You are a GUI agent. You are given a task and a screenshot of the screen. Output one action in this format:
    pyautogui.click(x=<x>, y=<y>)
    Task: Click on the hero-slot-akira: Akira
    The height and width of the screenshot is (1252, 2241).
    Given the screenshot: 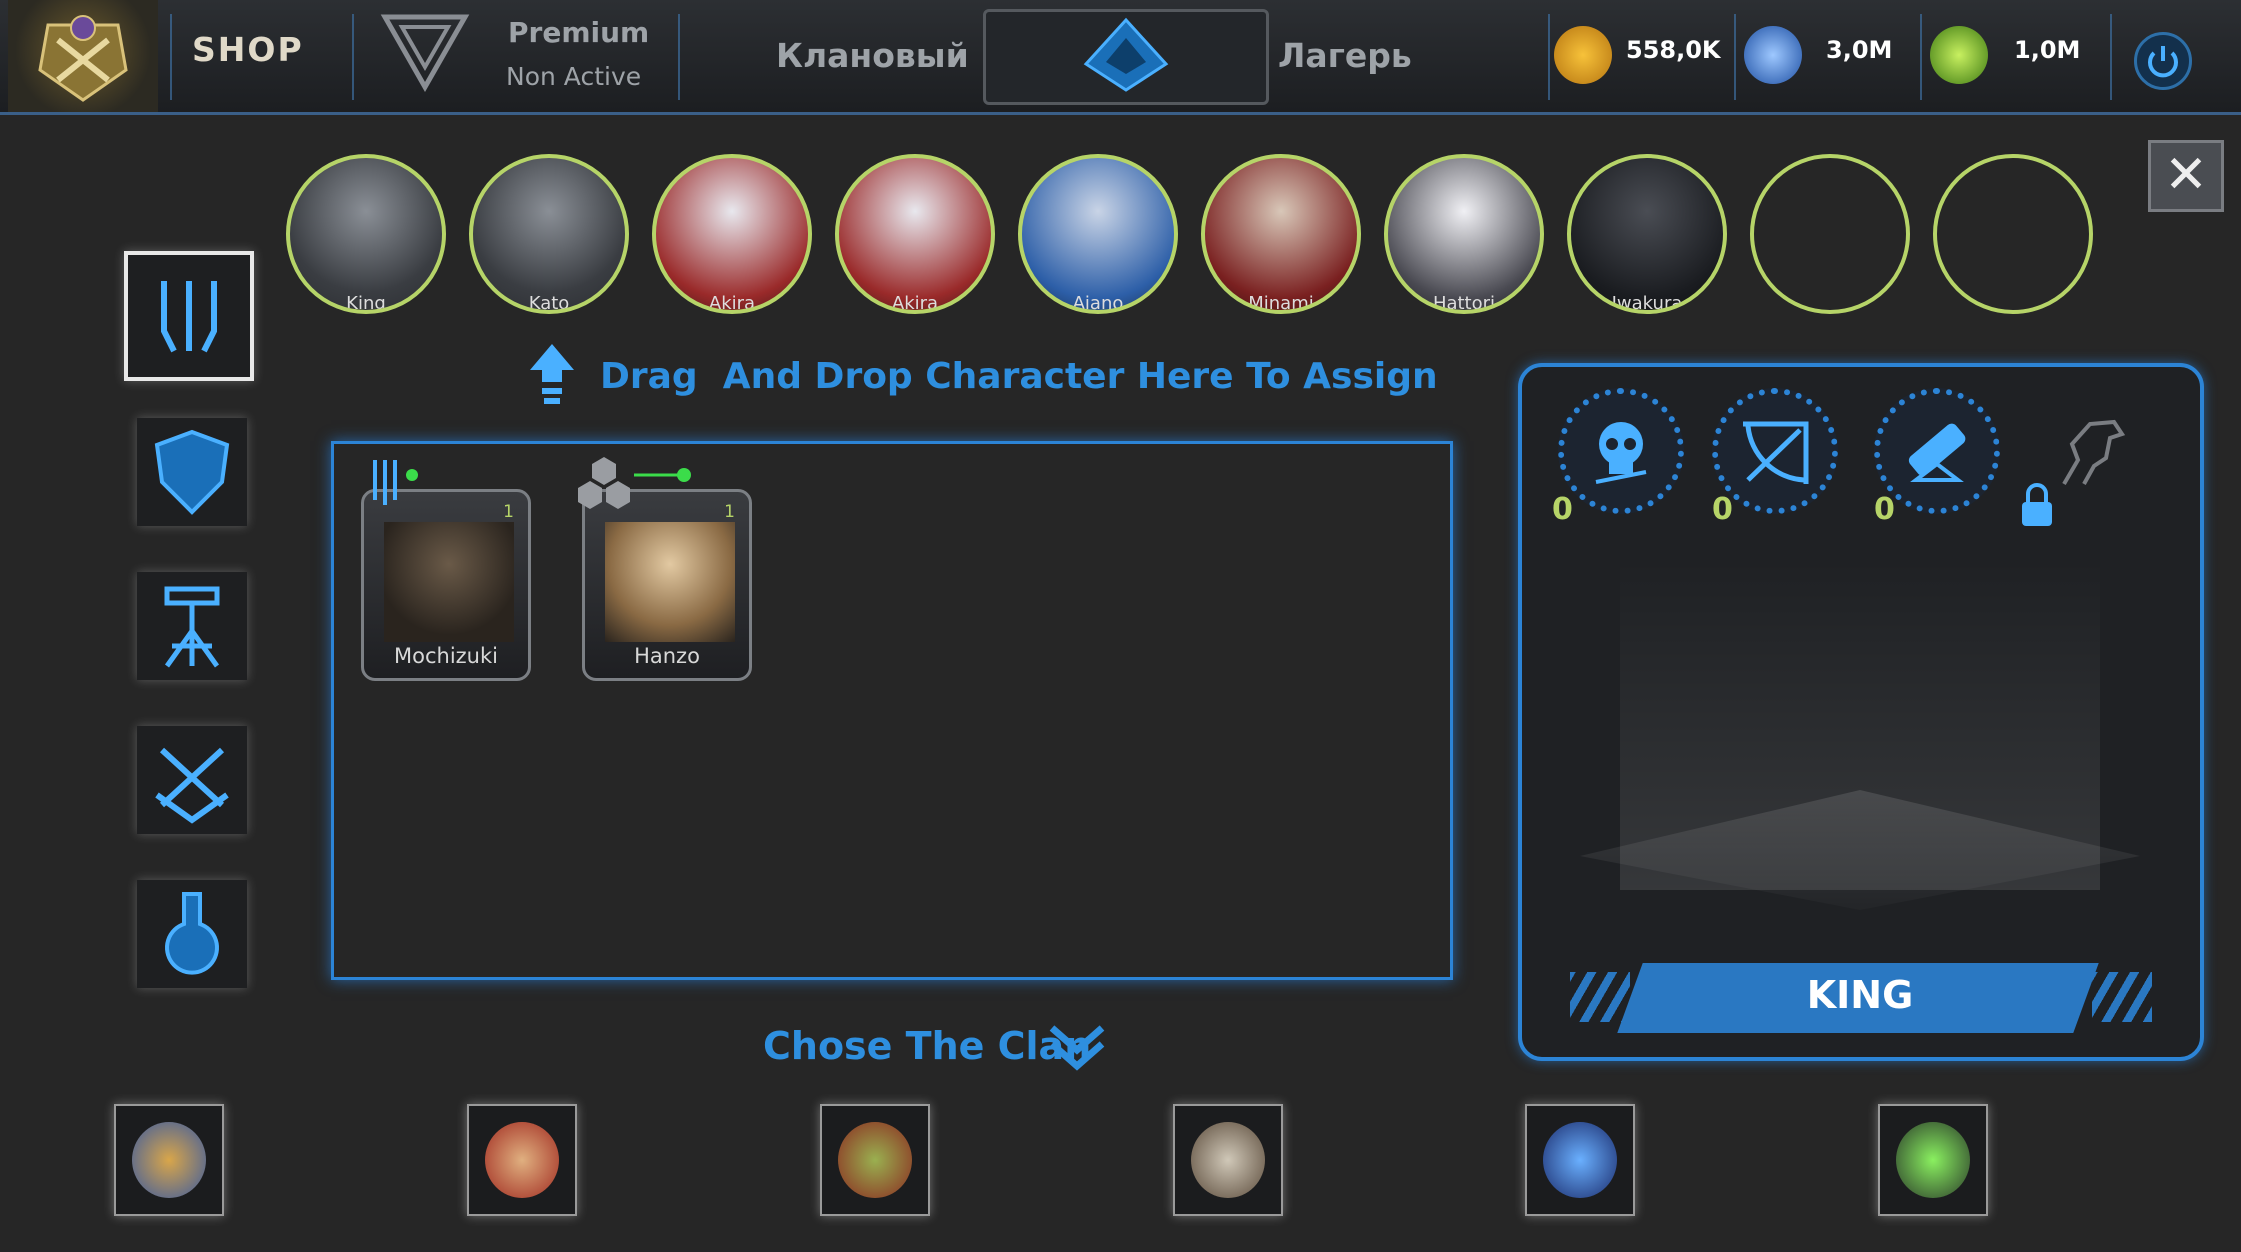 What is the action you would take?
    pyautogui.click(x=732, y=234)
    